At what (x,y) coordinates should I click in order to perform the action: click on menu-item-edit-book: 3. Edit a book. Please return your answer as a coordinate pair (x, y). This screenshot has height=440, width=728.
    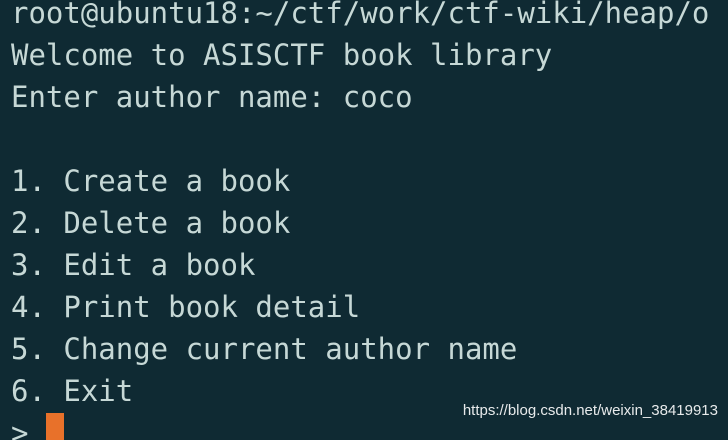
    Looking at the image, I should click on (133, 265).